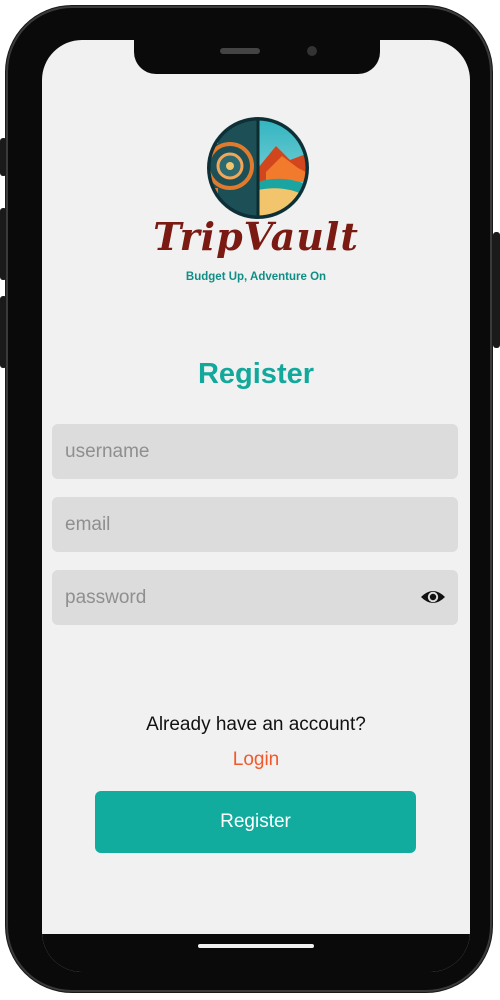  What do you see at coordinates (256, 277) in the screenshot?
I see `brand-tagline: Budget Up, Adventure On` at bounding box center [256, 277].